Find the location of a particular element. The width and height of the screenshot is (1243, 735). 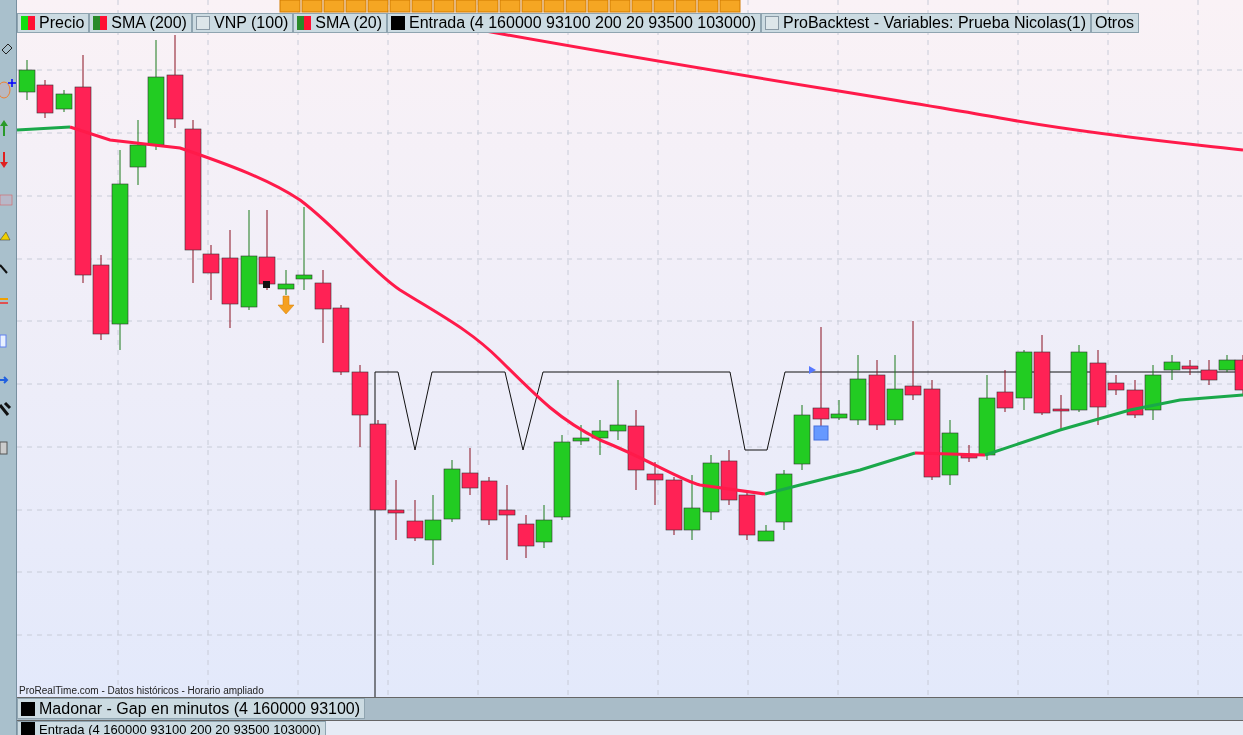

down-arrow-icon is located at coordinates (286, 305).